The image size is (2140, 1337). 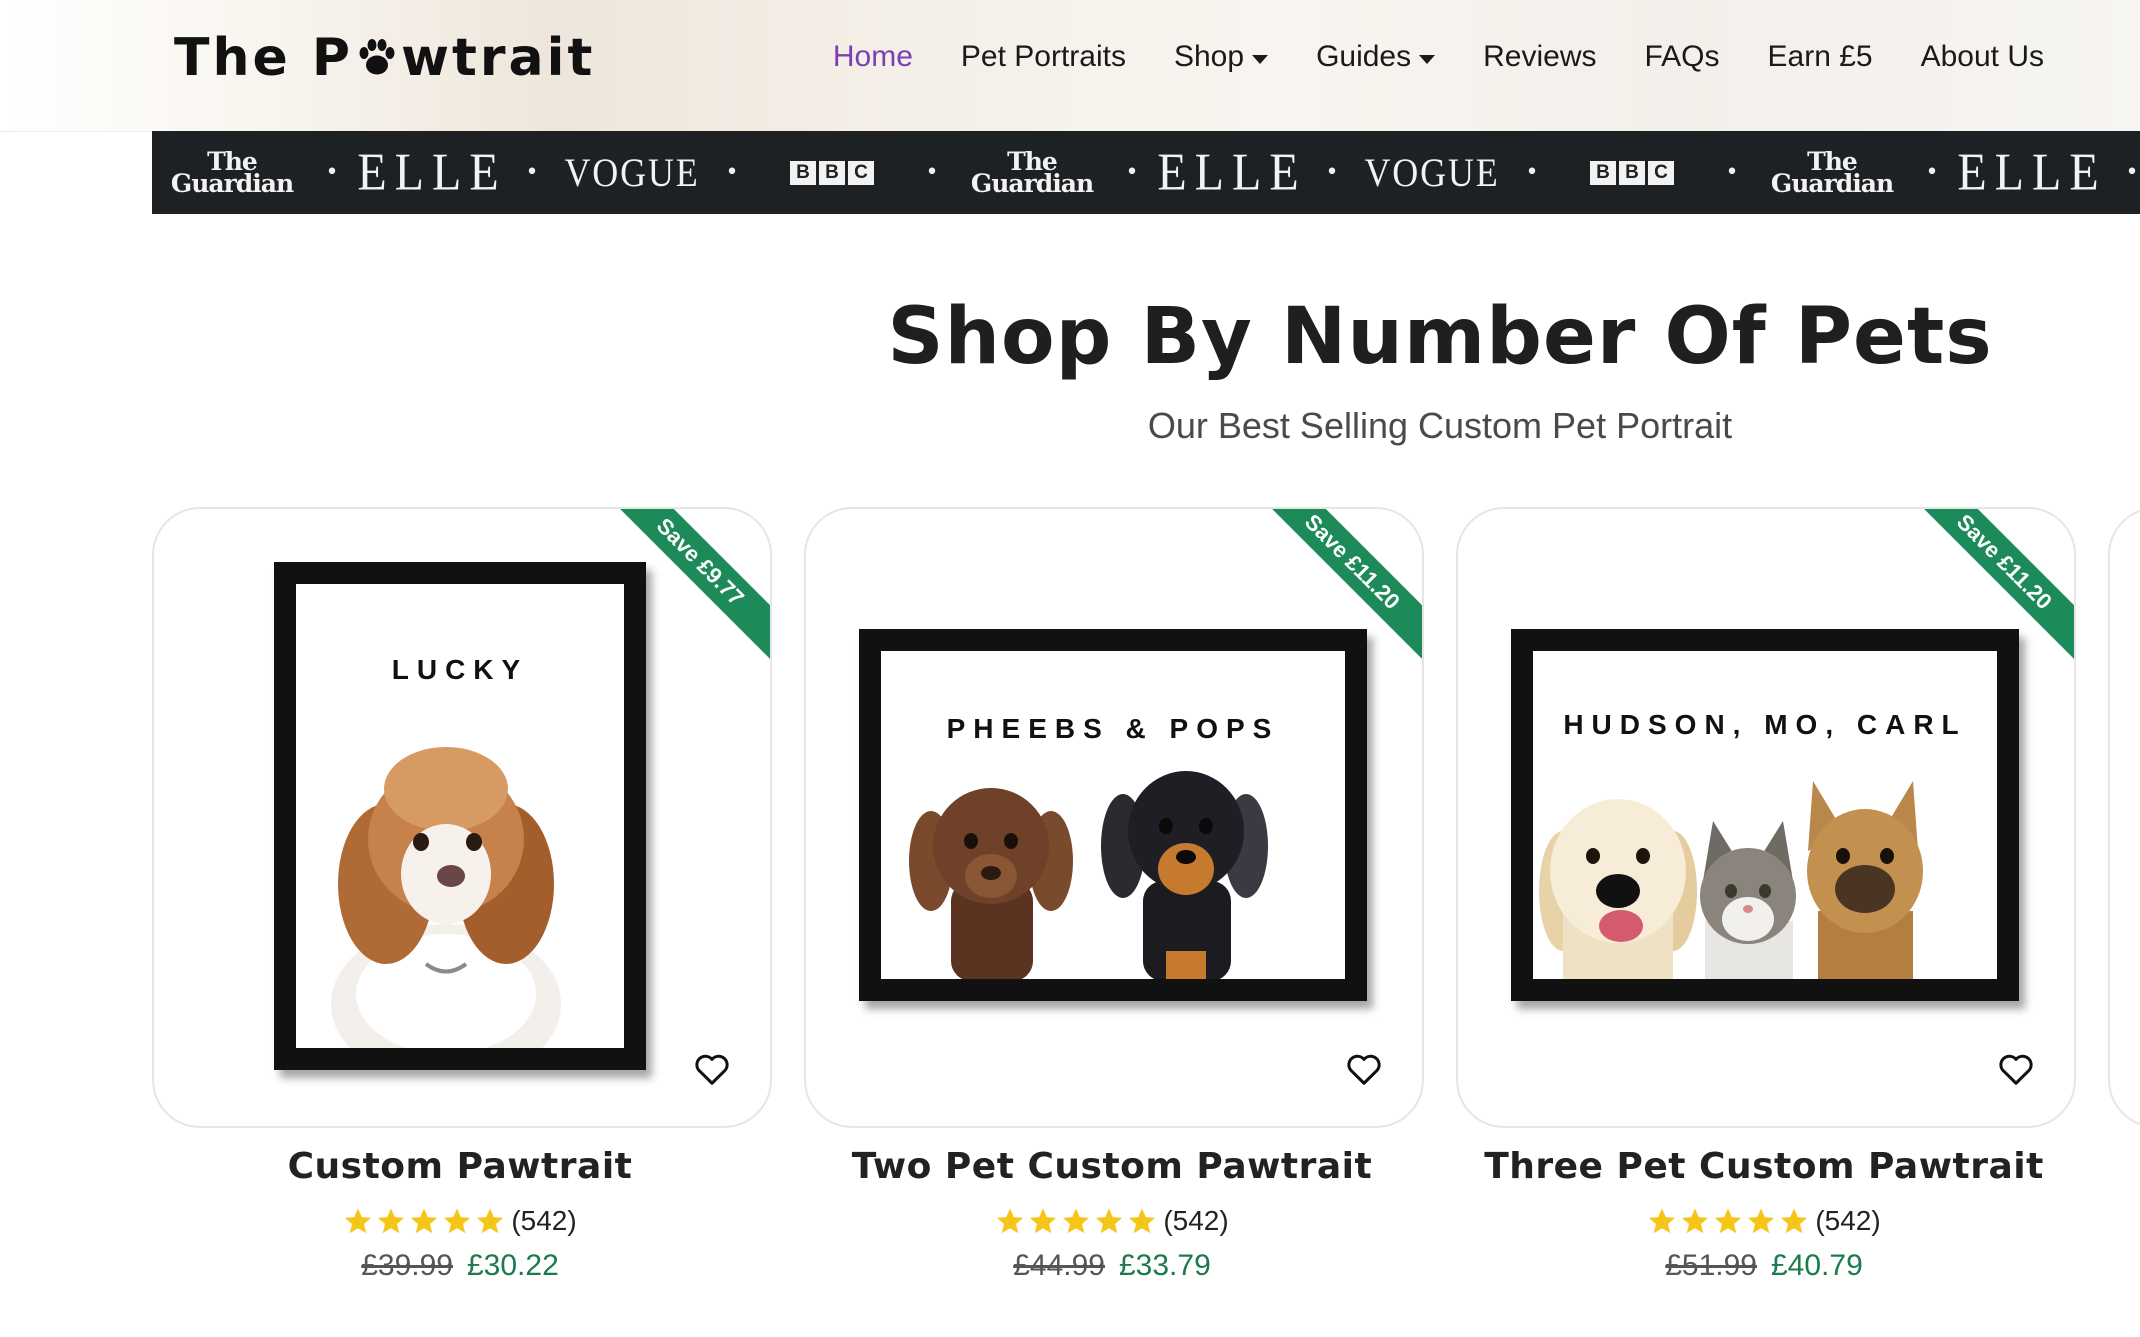 I want to click on nav-about-us-label: About Us, so click(x=1982, y=56).